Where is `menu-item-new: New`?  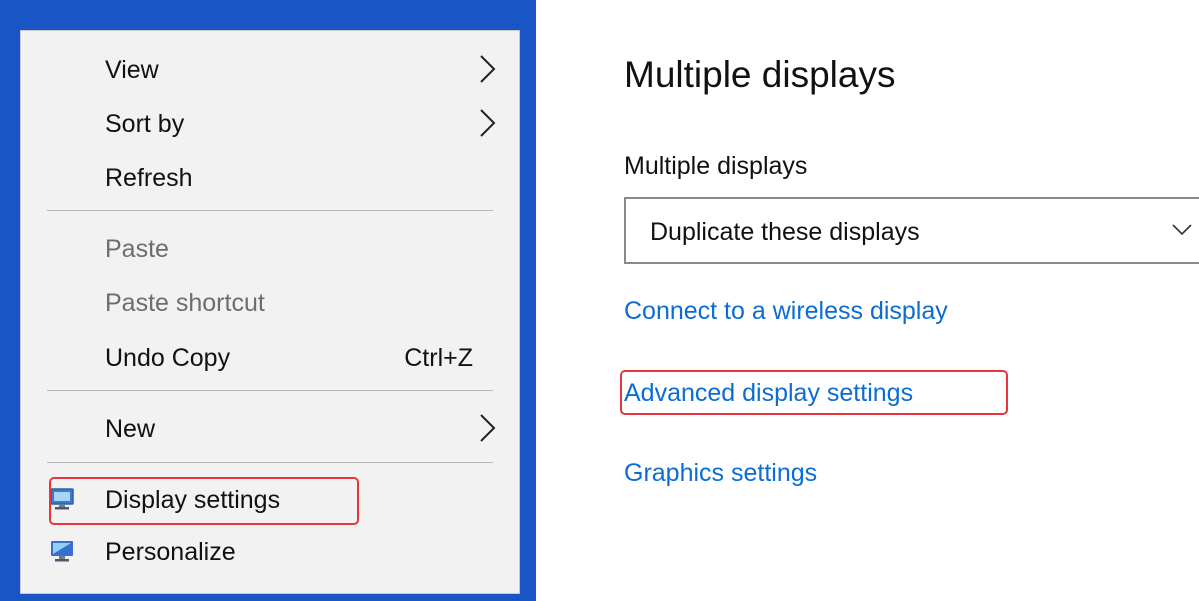 menu-item-new: New is located at coordinates (270, 429).